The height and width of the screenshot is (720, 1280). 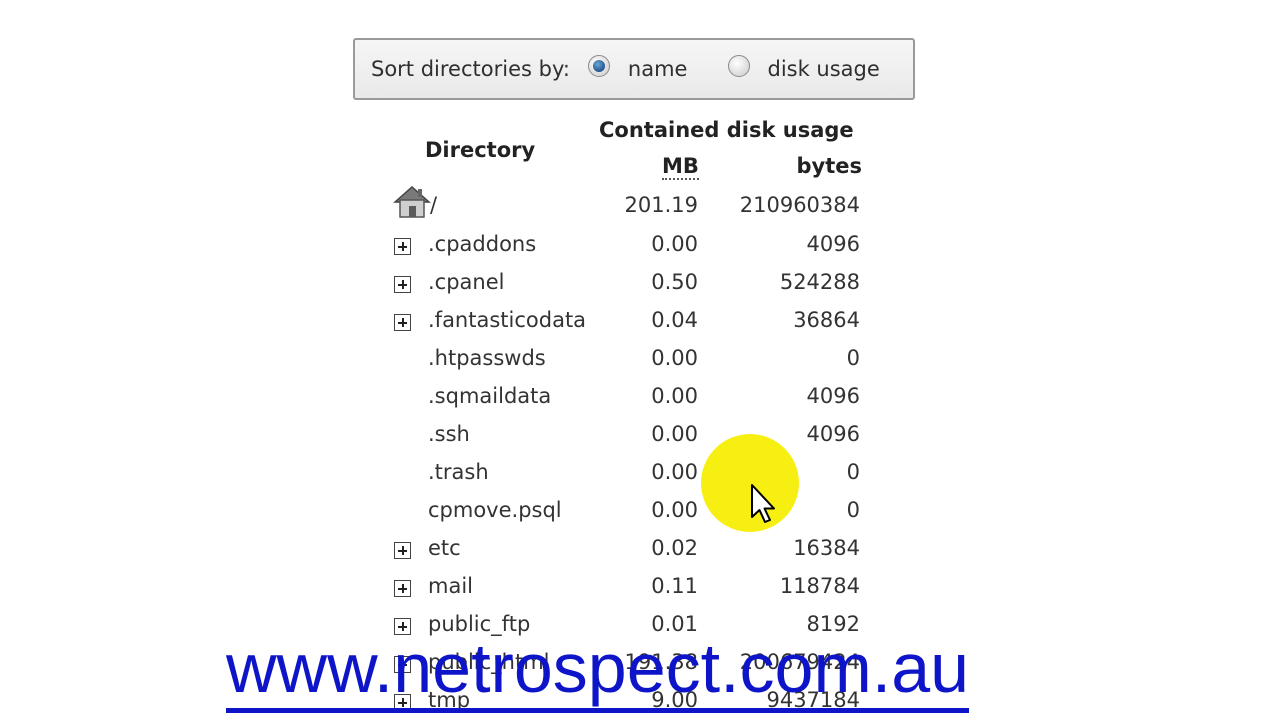 I want to click on sort-by-name-radio, so click(x=598, y=66).